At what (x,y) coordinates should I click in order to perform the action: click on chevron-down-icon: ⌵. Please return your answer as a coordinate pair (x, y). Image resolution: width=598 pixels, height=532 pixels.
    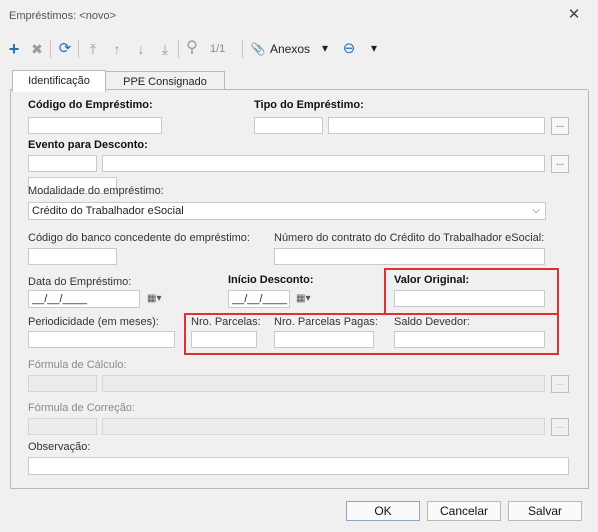
    Looking at the image, I should click on (536, 210).